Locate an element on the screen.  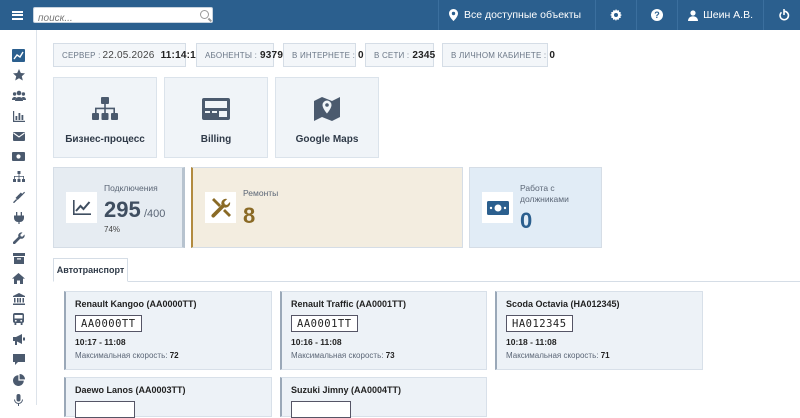
repairs-value: 8 is located at coordinates (249, 215).